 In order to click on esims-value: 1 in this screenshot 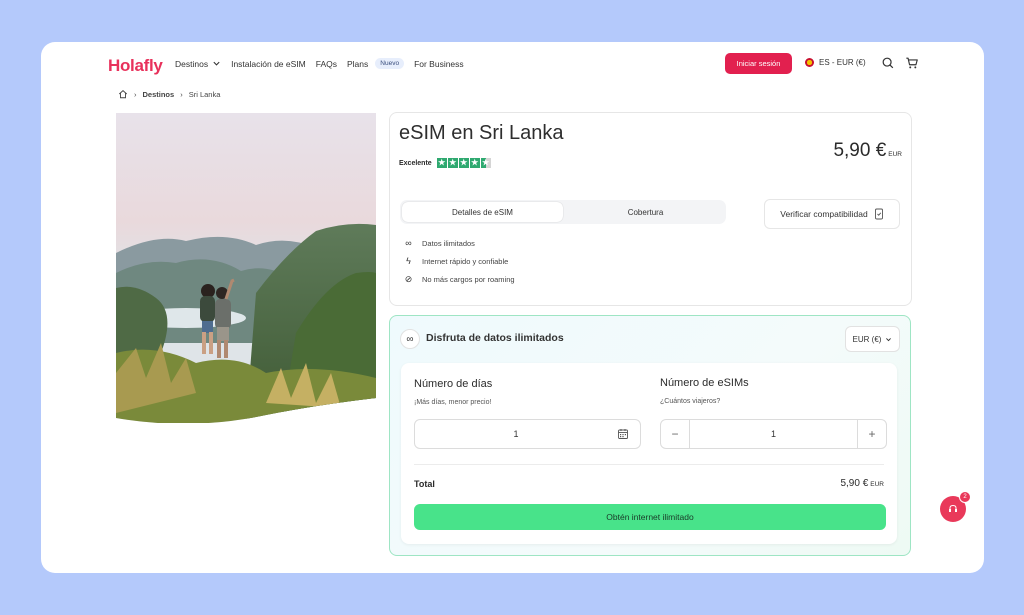, I will do `click(773, 434)`.